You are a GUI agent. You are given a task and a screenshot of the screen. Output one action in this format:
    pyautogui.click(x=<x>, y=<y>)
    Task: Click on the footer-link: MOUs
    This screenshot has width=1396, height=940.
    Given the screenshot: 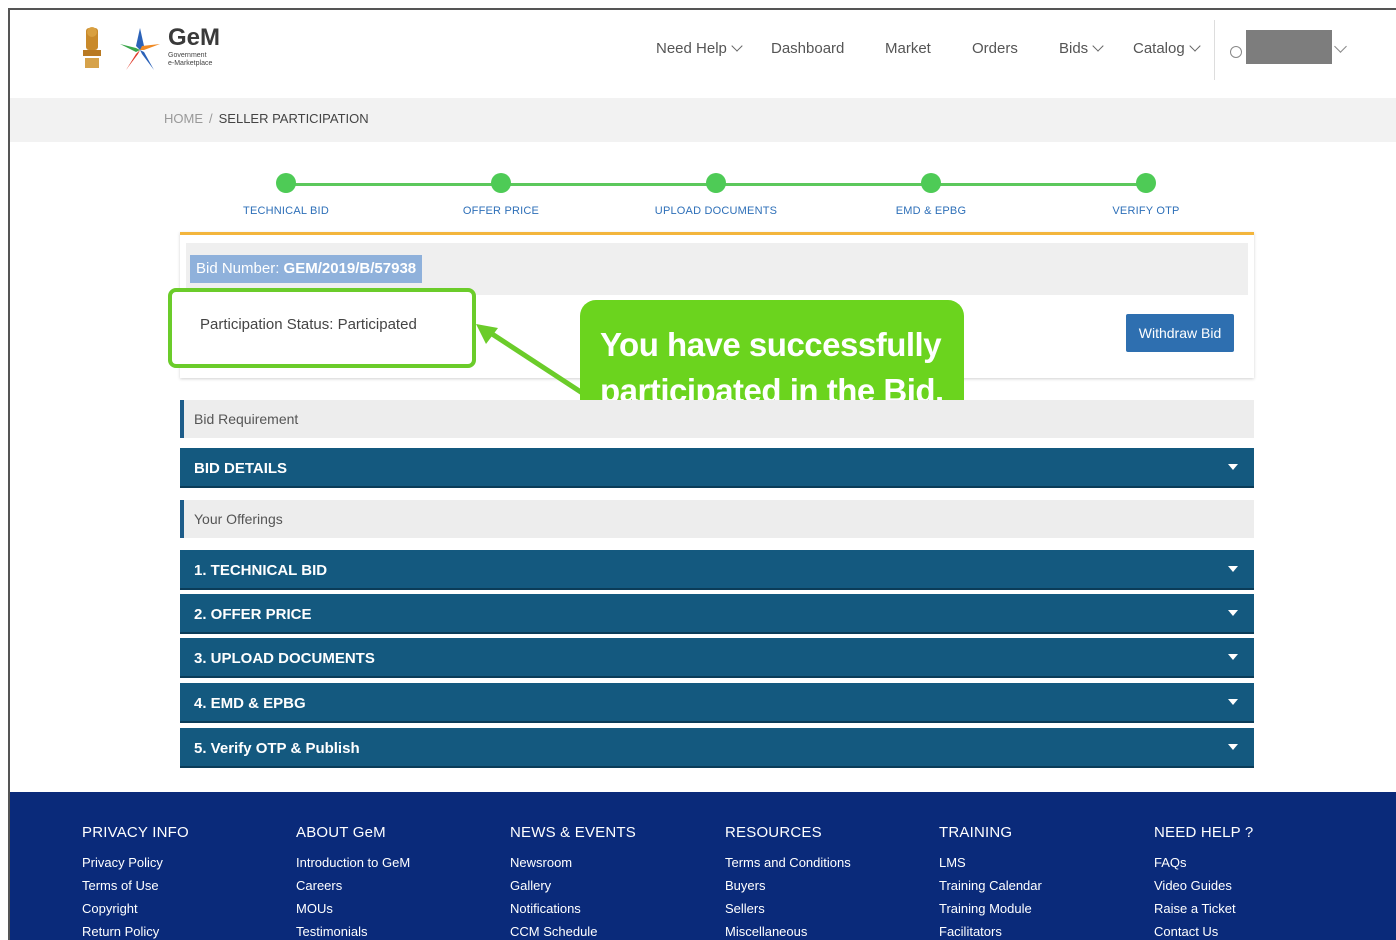 What is the action you would take?
    pyautogui.click(x=401, y=908)
    